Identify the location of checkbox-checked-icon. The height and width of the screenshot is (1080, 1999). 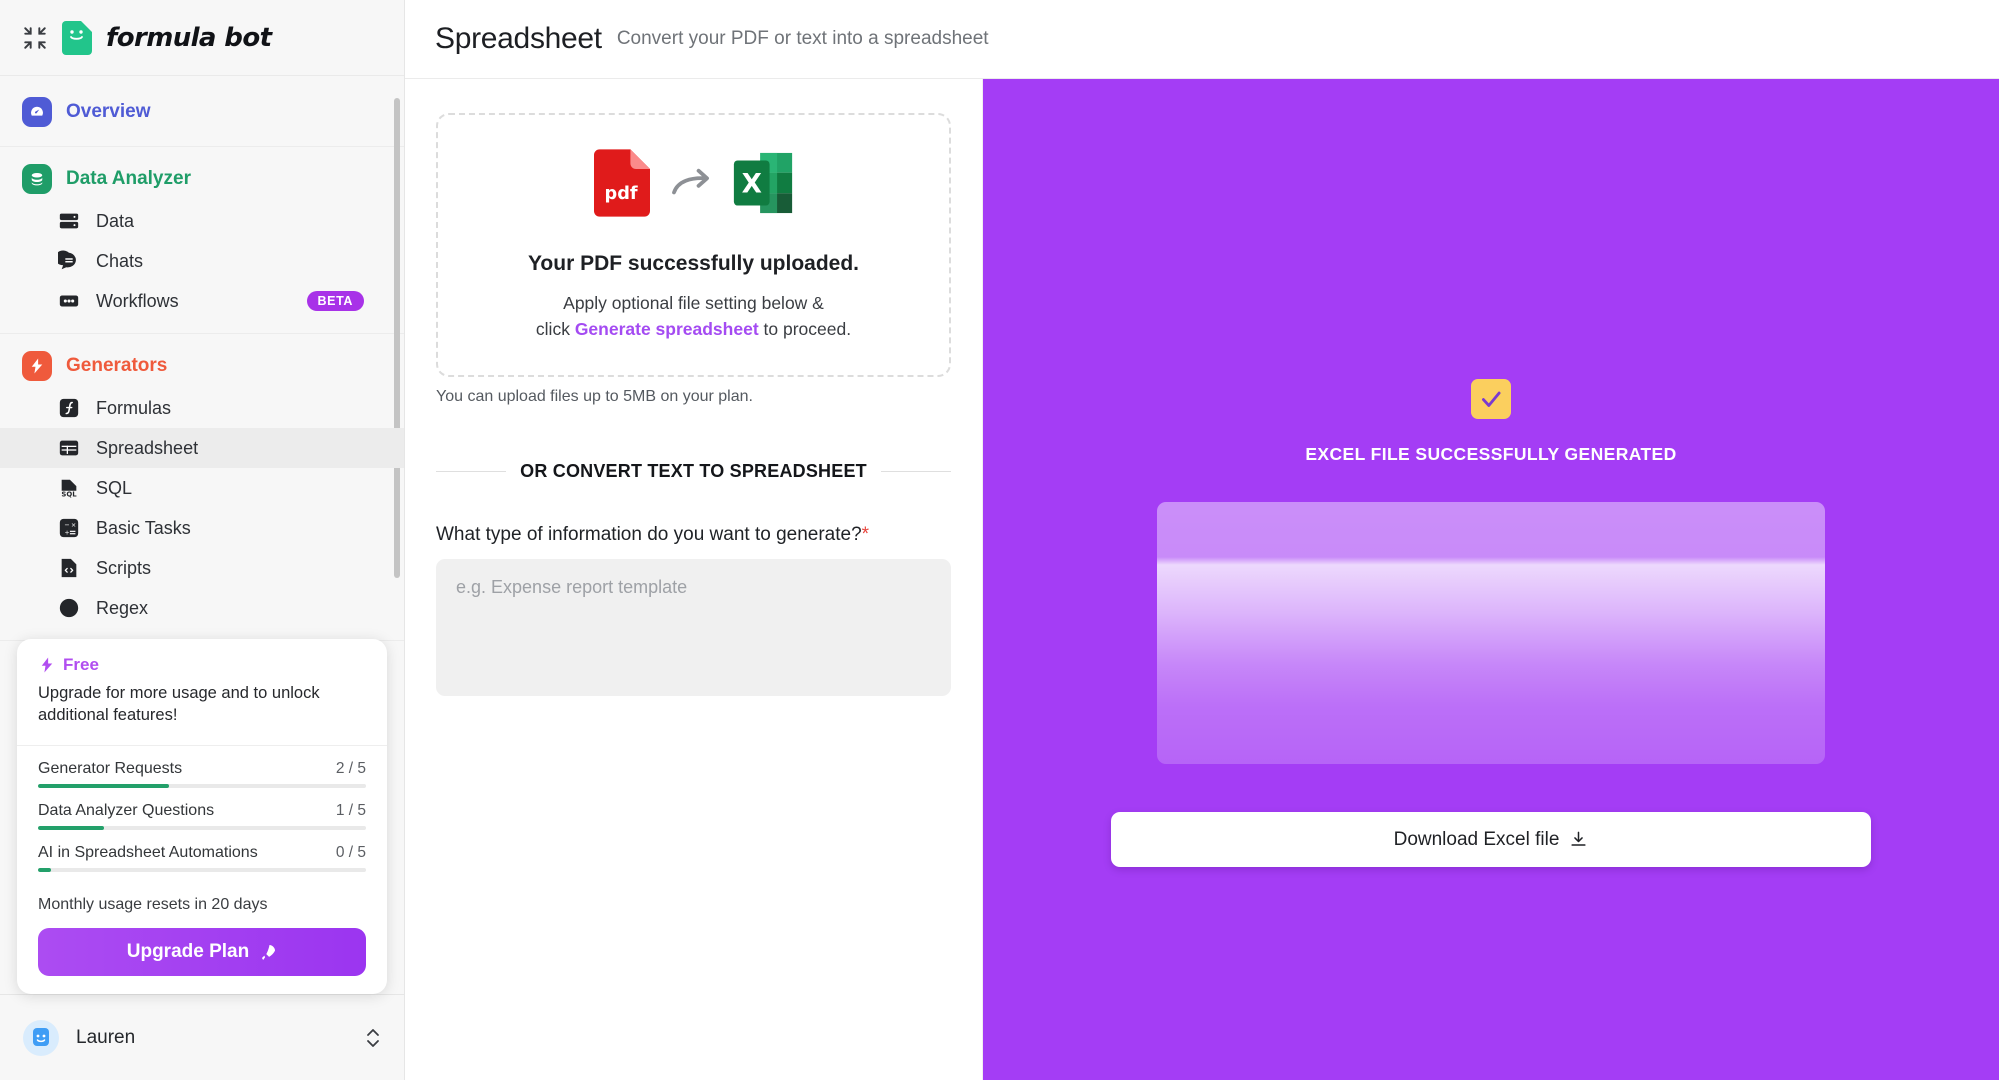
(1491, 399).